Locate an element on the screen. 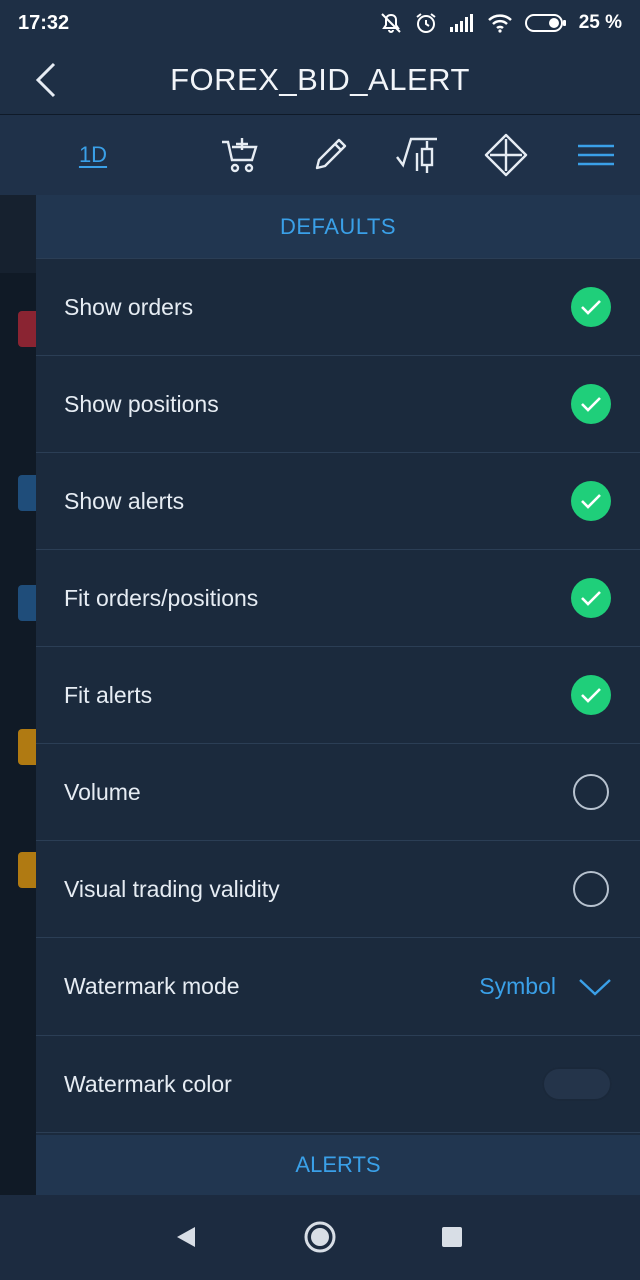 The image size is (640, 1280). watermark-color-swatch is located at coordinates (577, 1084).